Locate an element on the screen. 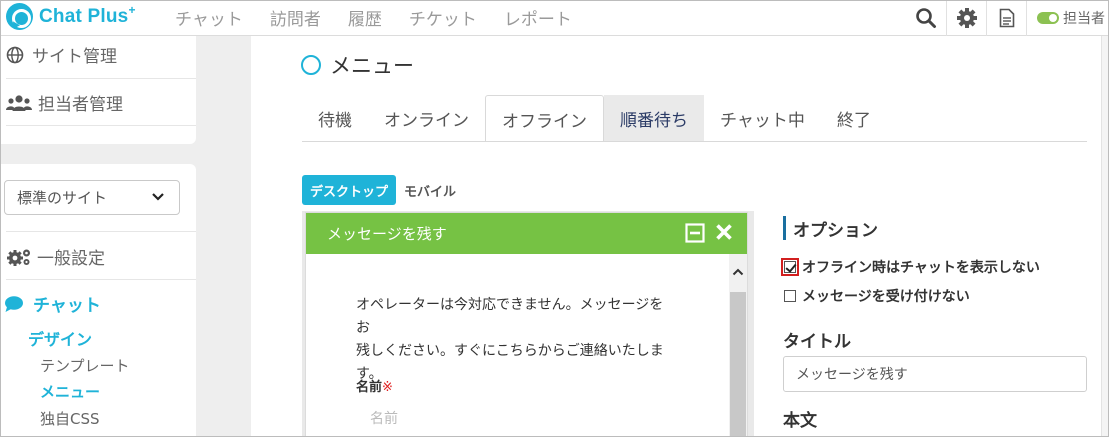 The width and height of the screenshot is (1109, 437). checkbox-no-messages is located at coordinates (790, 296).